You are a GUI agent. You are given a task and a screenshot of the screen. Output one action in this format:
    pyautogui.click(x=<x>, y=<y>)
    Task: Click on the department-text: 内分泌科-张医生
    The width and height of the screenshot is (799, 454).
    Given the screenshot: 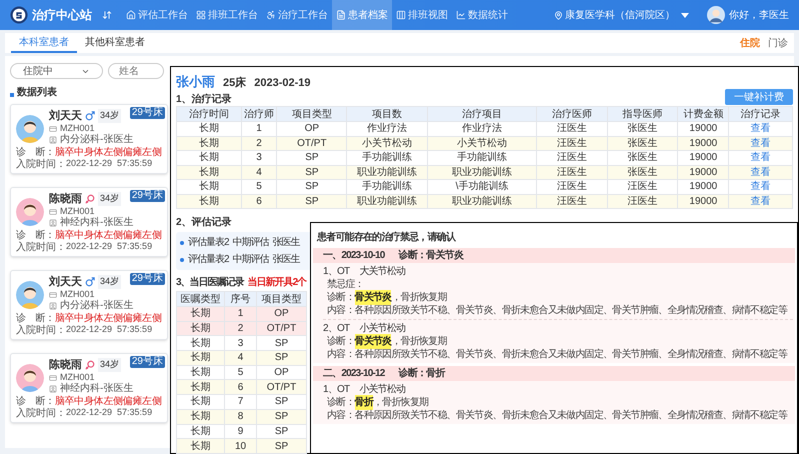 What is the action you would take?
    pyautogui.click(x=97, y=306)
    